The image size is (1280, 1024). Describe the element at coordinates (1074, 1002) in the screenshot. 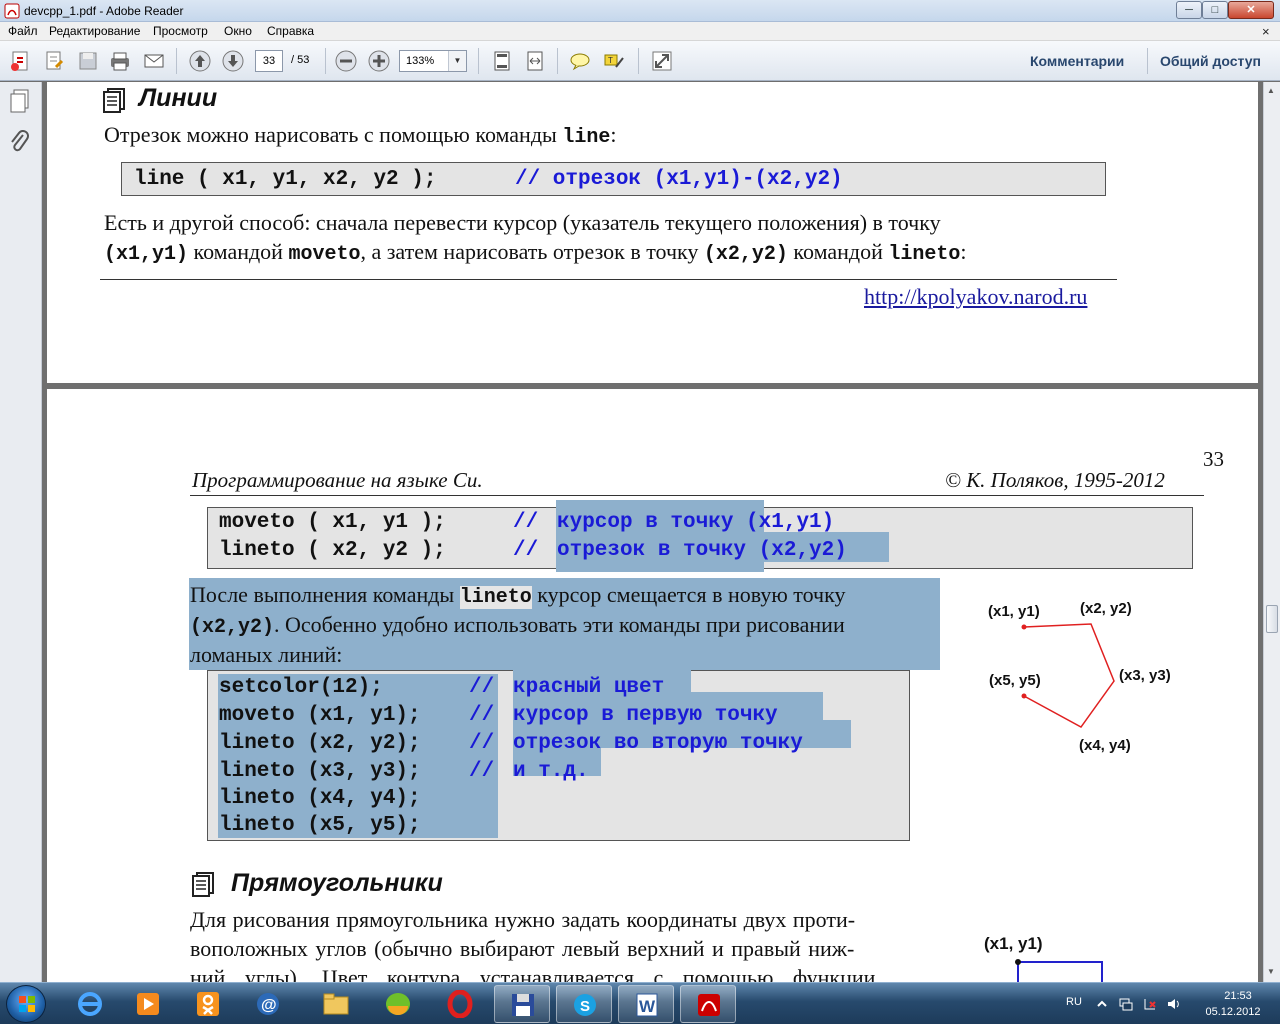

I see `language-indicator: RU` at that location.